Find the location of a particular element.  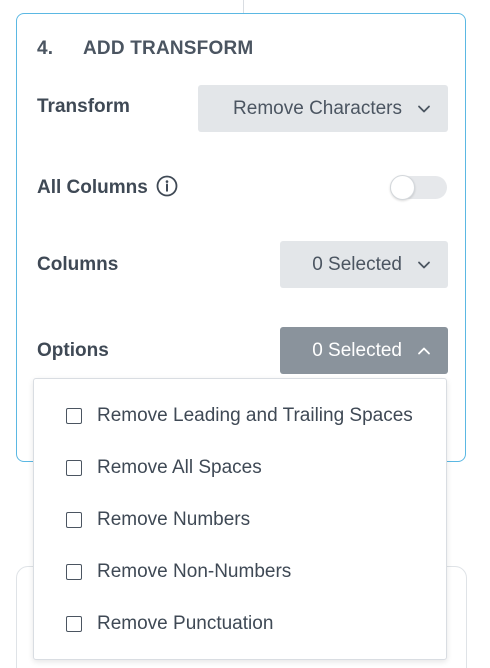

options-label: Options is located at coordinates (73, 350).